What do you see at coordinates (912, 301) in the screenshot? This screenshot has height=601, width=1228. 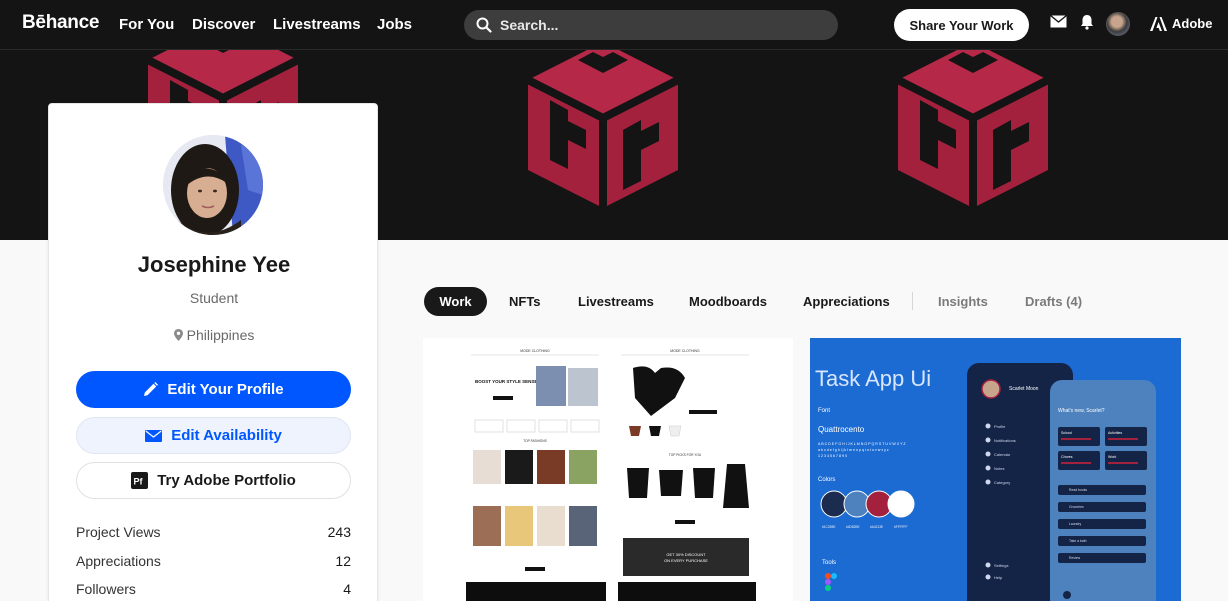 I see `tab-divider` at bounding box center [912, 301].